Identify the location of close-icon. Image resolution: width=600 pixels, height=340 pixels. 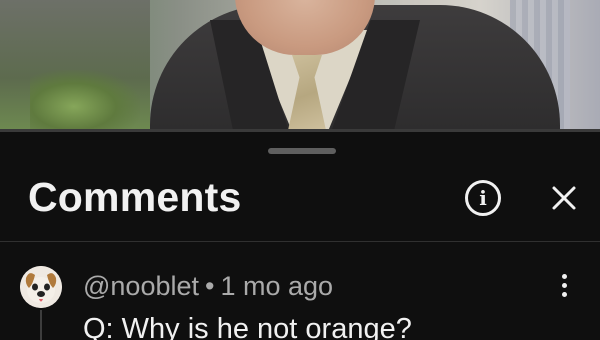
(564, 198).